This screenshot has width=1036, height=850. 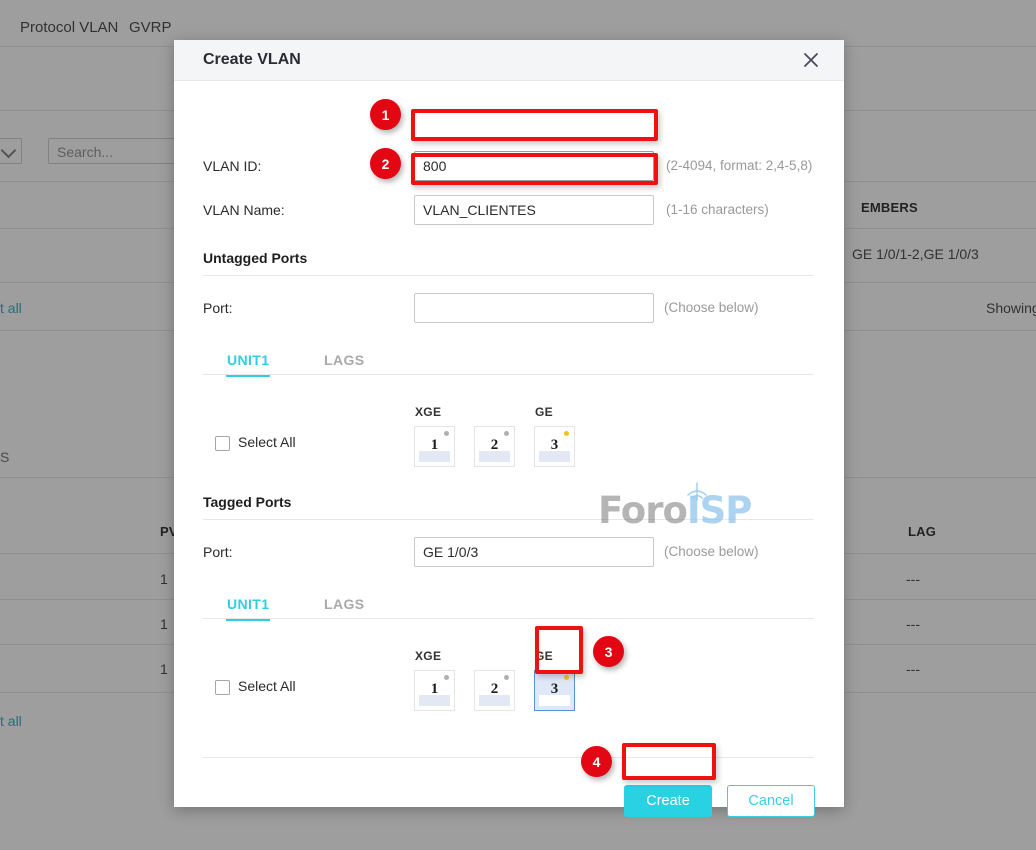 What do you see at coordinates (218, 552) in the screenshot?
I see `tagged-port-label: Port:` at bounding box center [218, 552].